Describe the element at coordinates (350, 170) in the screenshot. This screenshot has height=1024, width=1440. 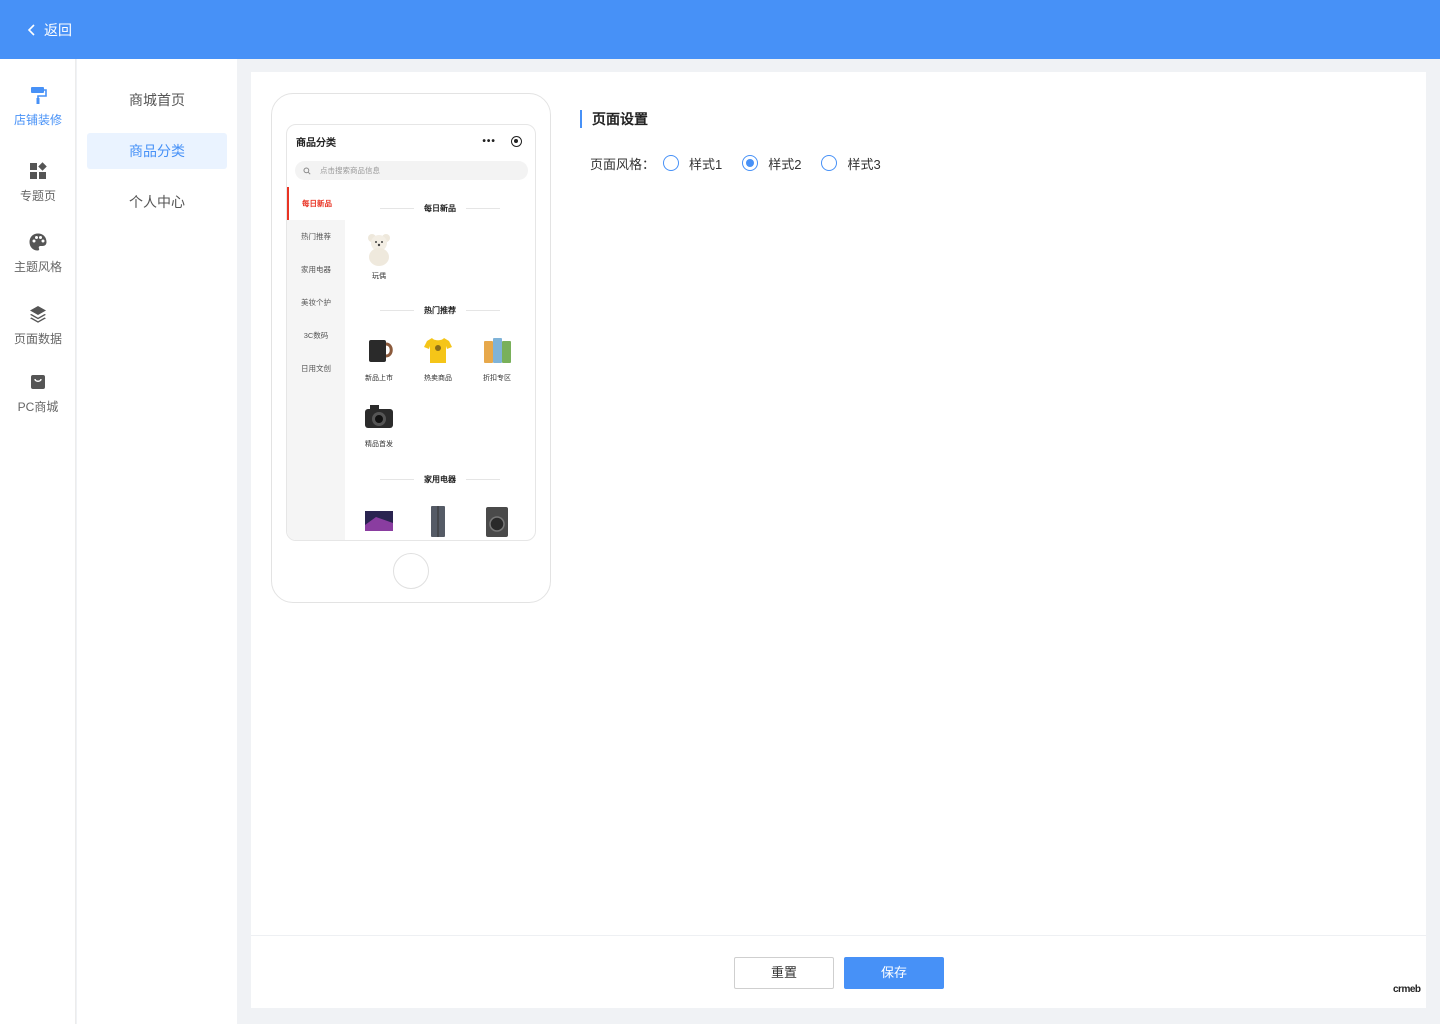
I see `phone-search-placeholder: 点击搜索商品信息` at that location.